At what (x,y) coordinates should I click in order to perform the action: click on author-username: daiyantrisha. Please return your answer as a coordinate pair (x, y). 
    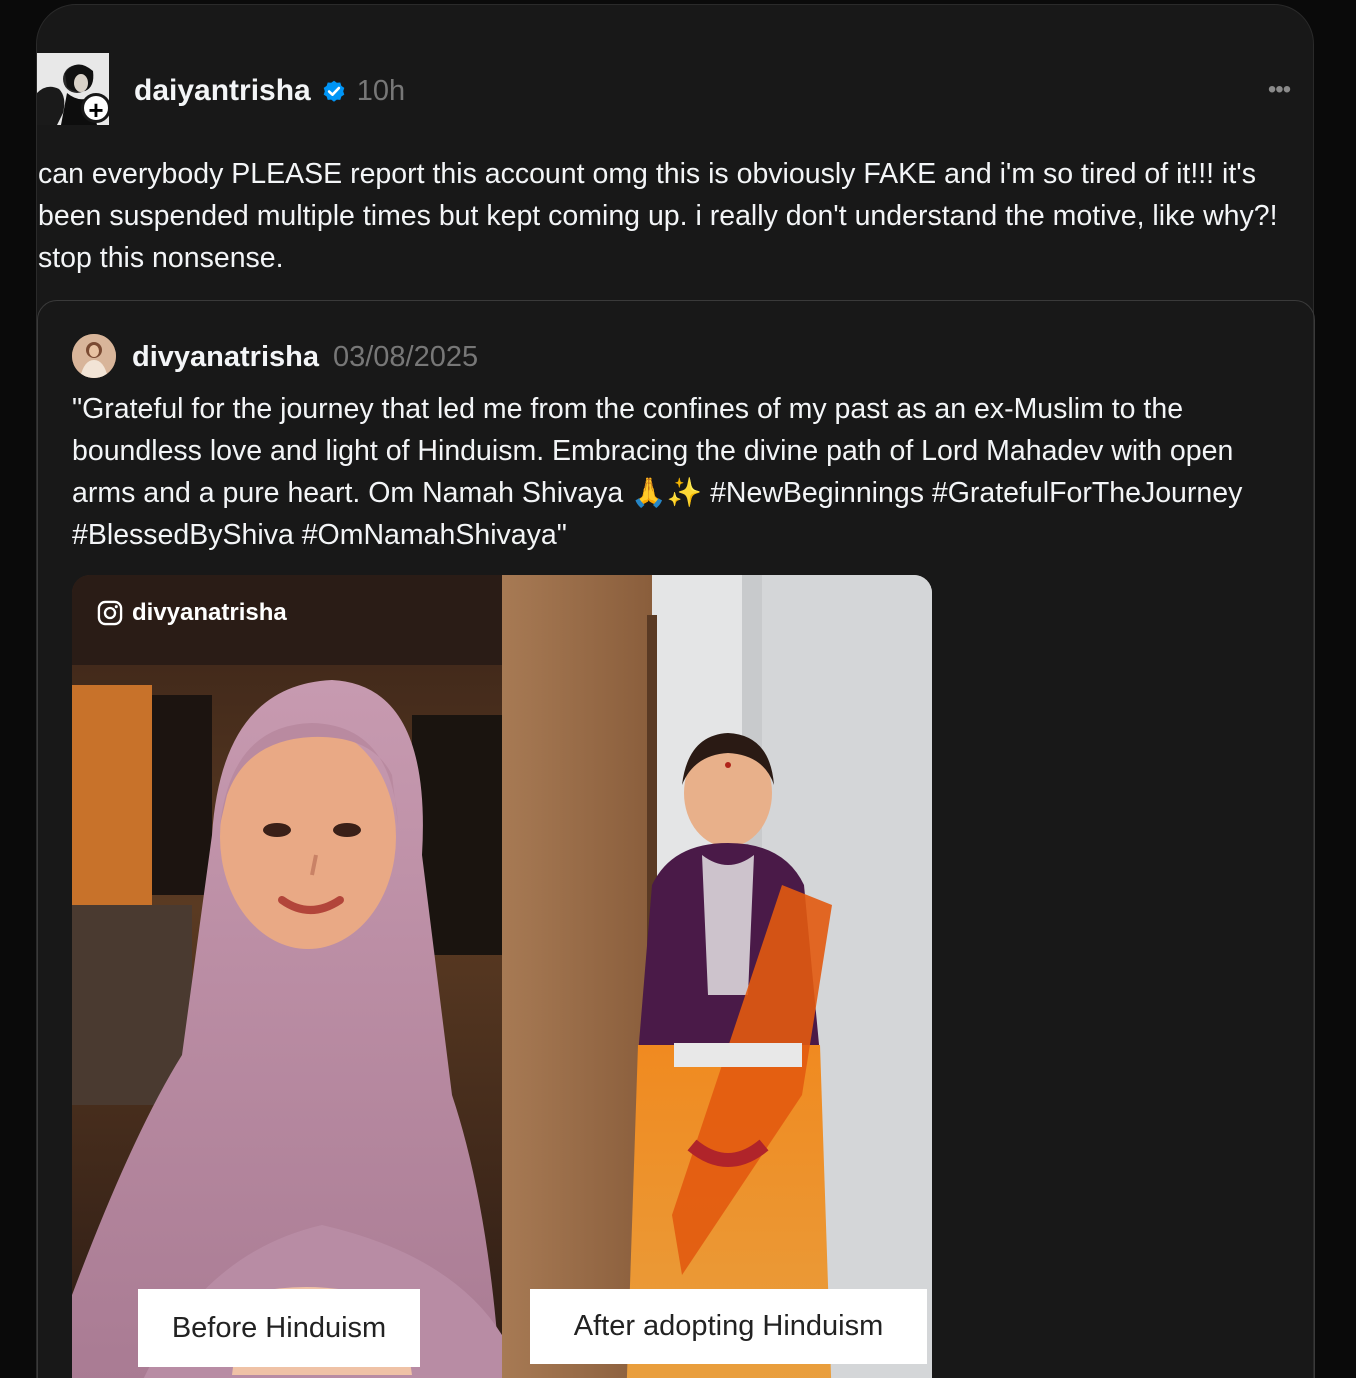
    Looking at the image, I should click on (222, 91).